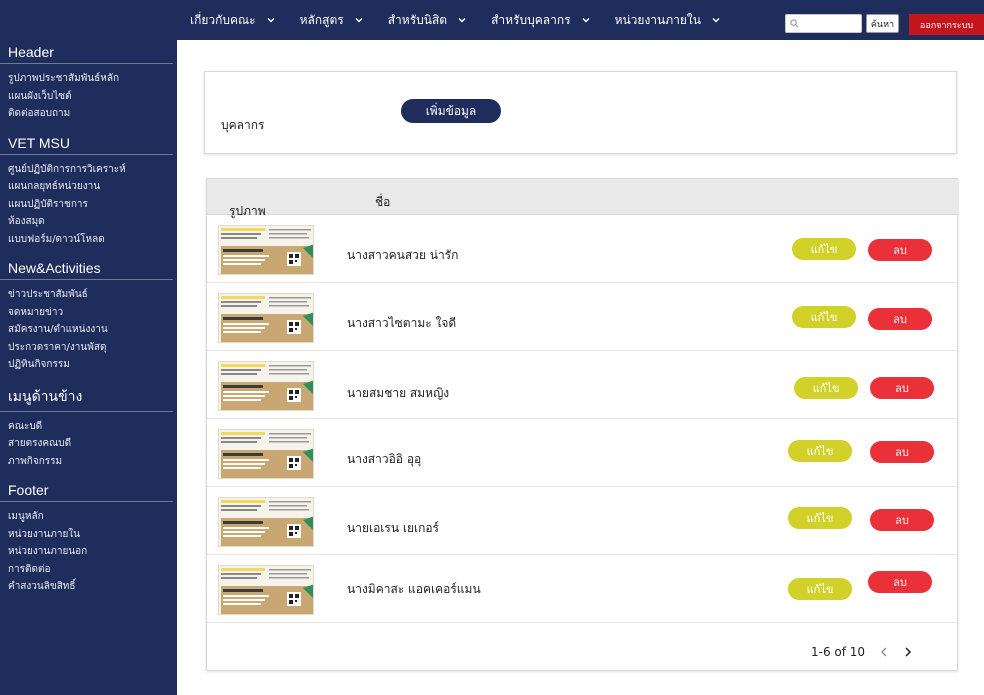  I want to click on topnav-item-about: เกี่ยวกับคณะ, so click(233, 20).